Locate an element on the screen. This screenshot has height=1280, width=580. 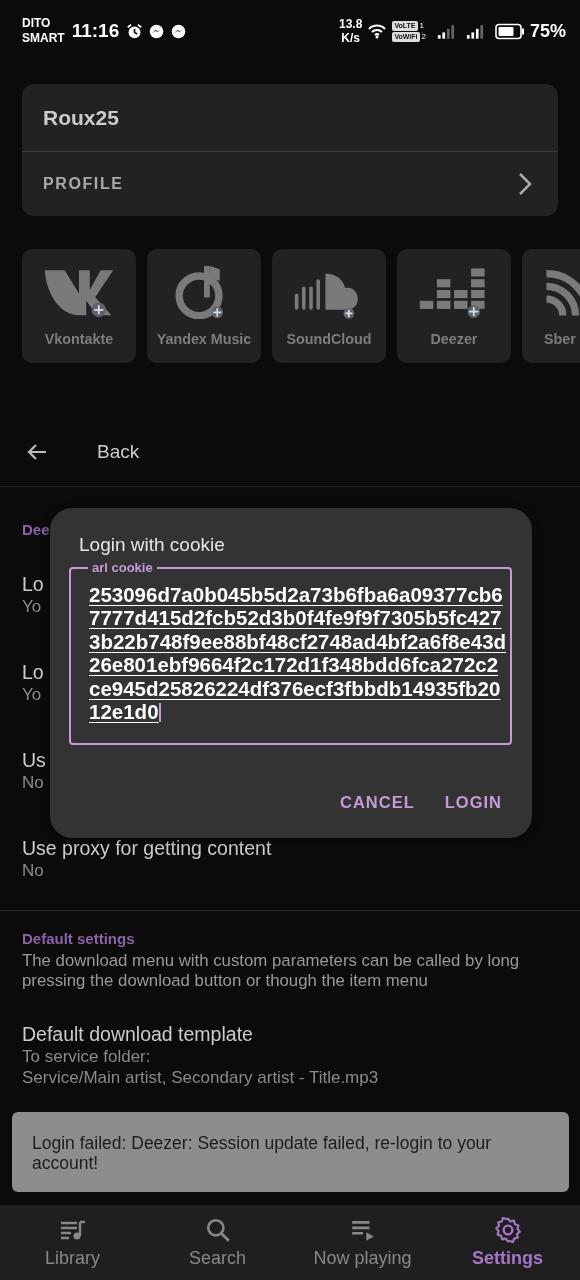
nav-tab: Settings is located at coordinates (507, 1242).